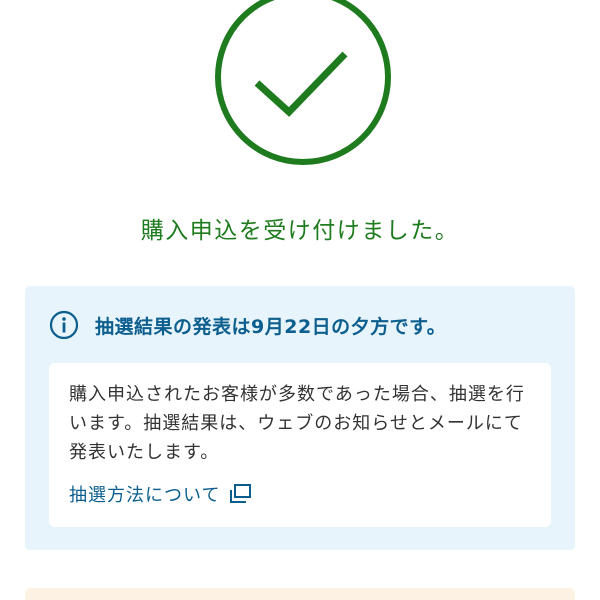 Image resolution: width=600 pixels, height=600 pixels. I want to click on next-notice-box, so click(300, 594).